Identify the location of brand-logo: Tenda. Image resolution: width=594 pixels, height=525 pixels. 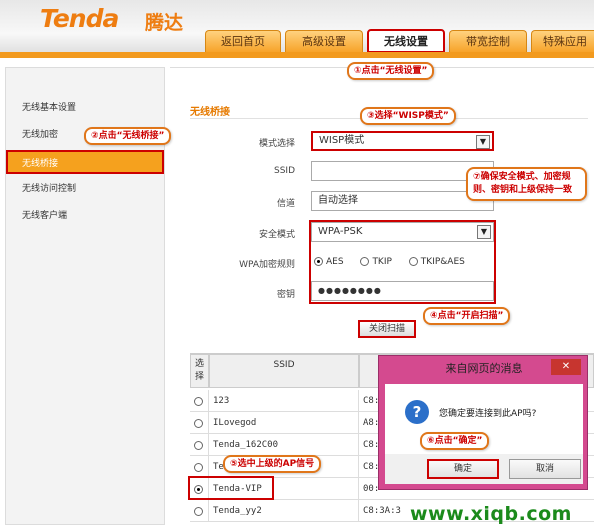
(79, 18).